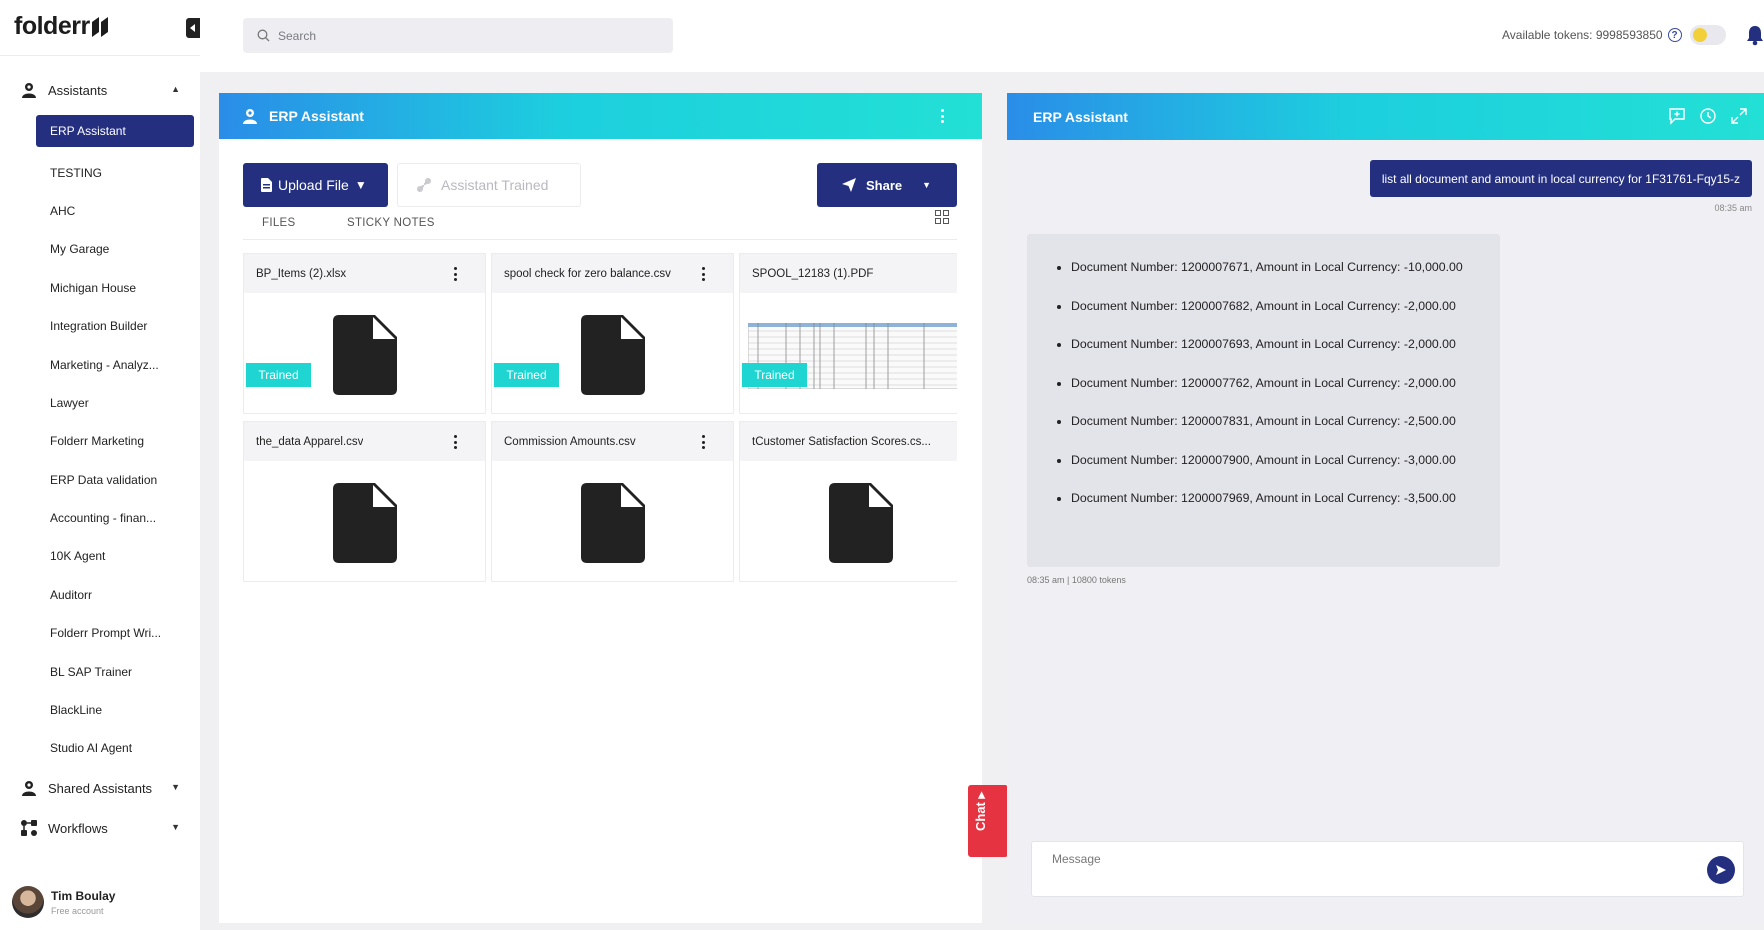 This screenshot has width=1764, height=930. I want to click on sidebar-item-10k-agent: 10K Agent, so click(115, 556).